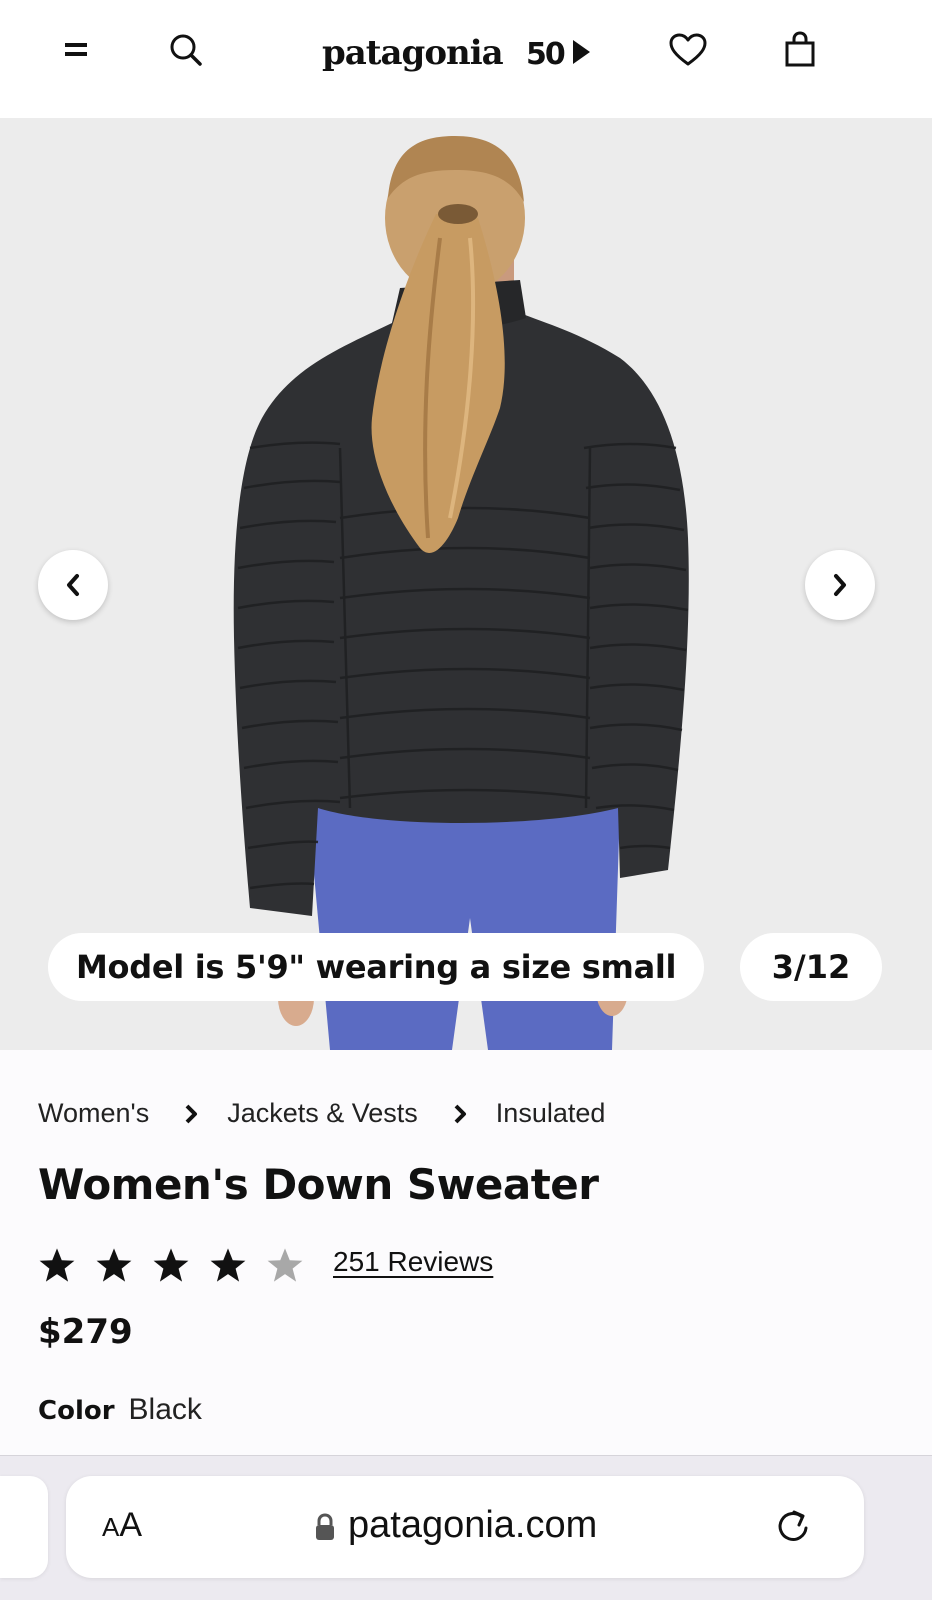  What do you see at coordinates (93, 1113) in the screenshot?
I see `breadcrumb-womens: Women's` at bounding box center [93, 1113].